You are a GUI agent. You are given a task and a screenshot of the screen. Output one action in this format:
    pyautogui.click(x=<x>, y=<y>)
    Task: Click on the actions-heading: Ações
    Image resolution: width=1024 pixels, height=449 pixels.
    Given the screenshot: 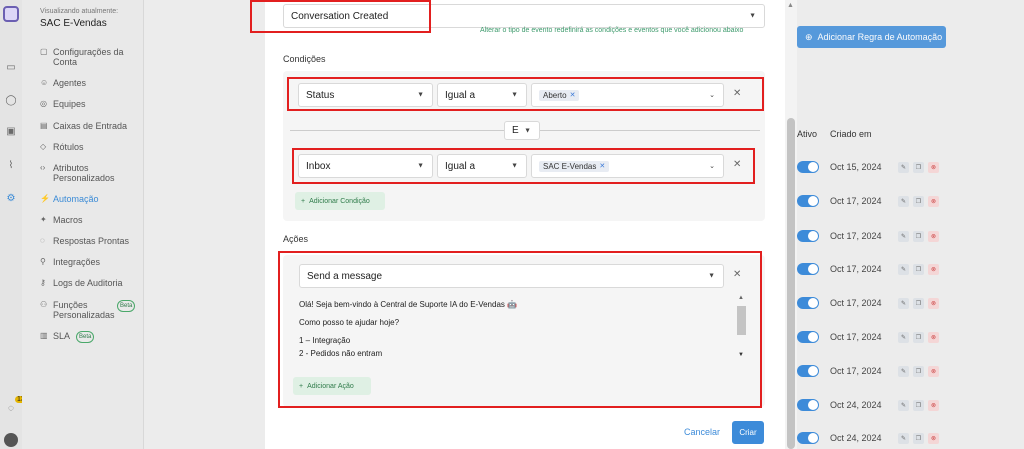 What is the action you would take?
    pyautogui.click(x=296, y=239)
    